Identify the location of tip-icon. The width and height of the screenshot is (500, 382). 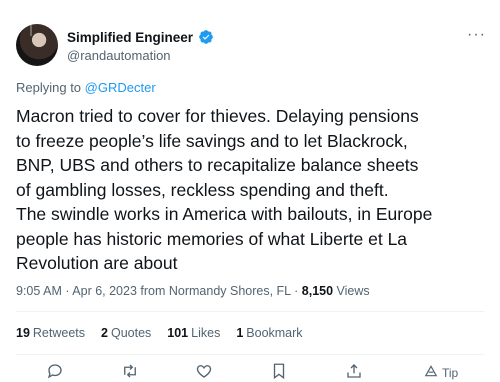
(431, 373).